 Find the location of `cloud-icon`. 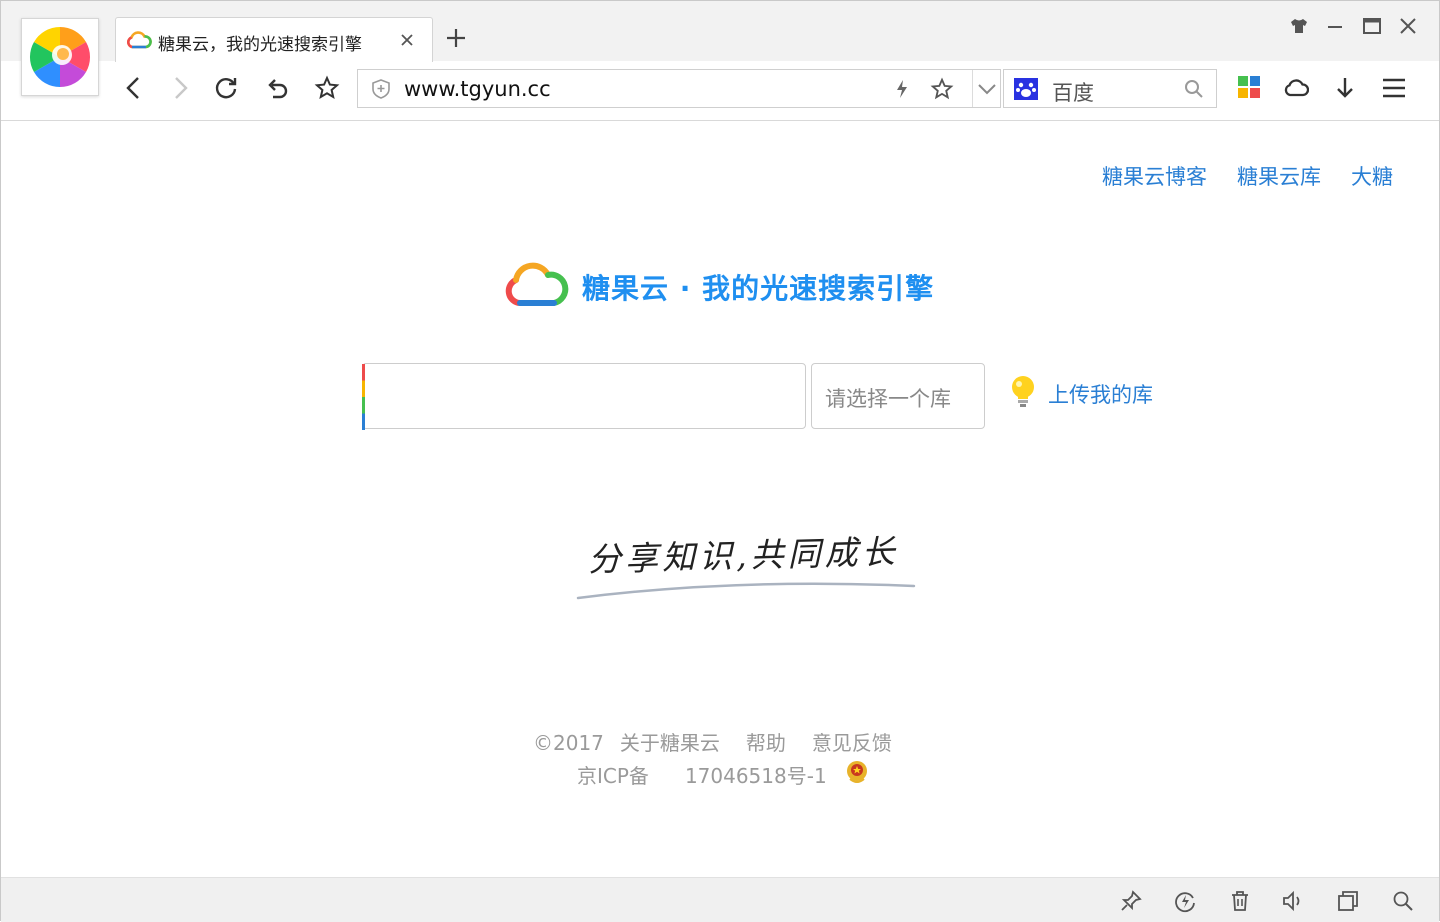

cloud-icon is located at coordinates (1296, 88).